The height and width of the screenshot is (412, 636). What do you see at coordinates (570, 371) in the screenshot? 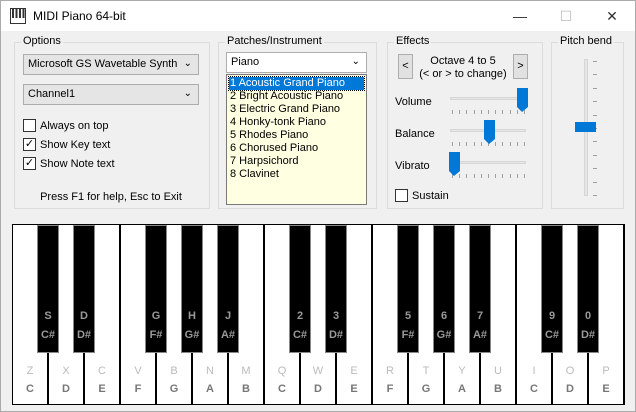
I see `key-label: O` at bounding box center [570, 371].